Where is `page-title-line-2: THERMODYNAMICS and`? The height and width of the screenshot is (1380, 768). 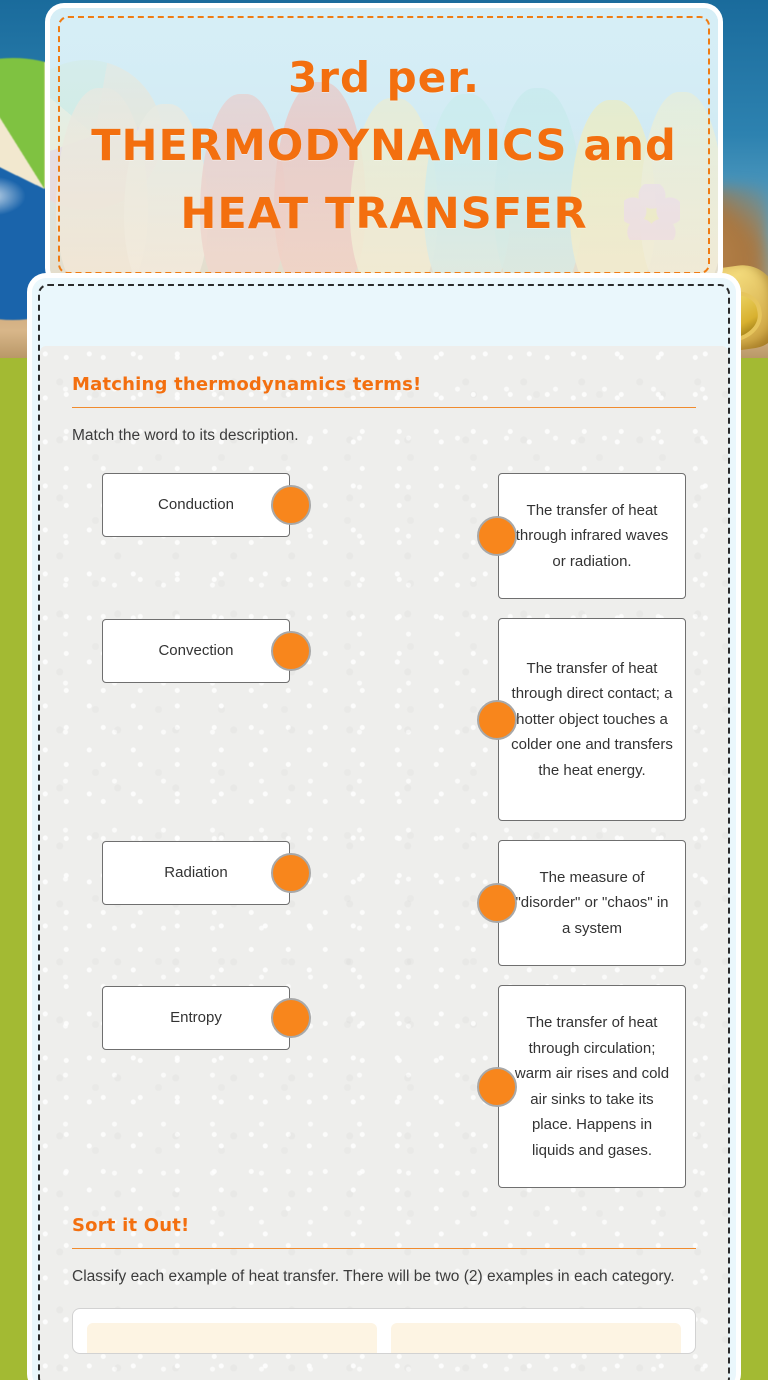
page-title-line-2: THERMODYNAMICS and is located at coordinates (384, 146).